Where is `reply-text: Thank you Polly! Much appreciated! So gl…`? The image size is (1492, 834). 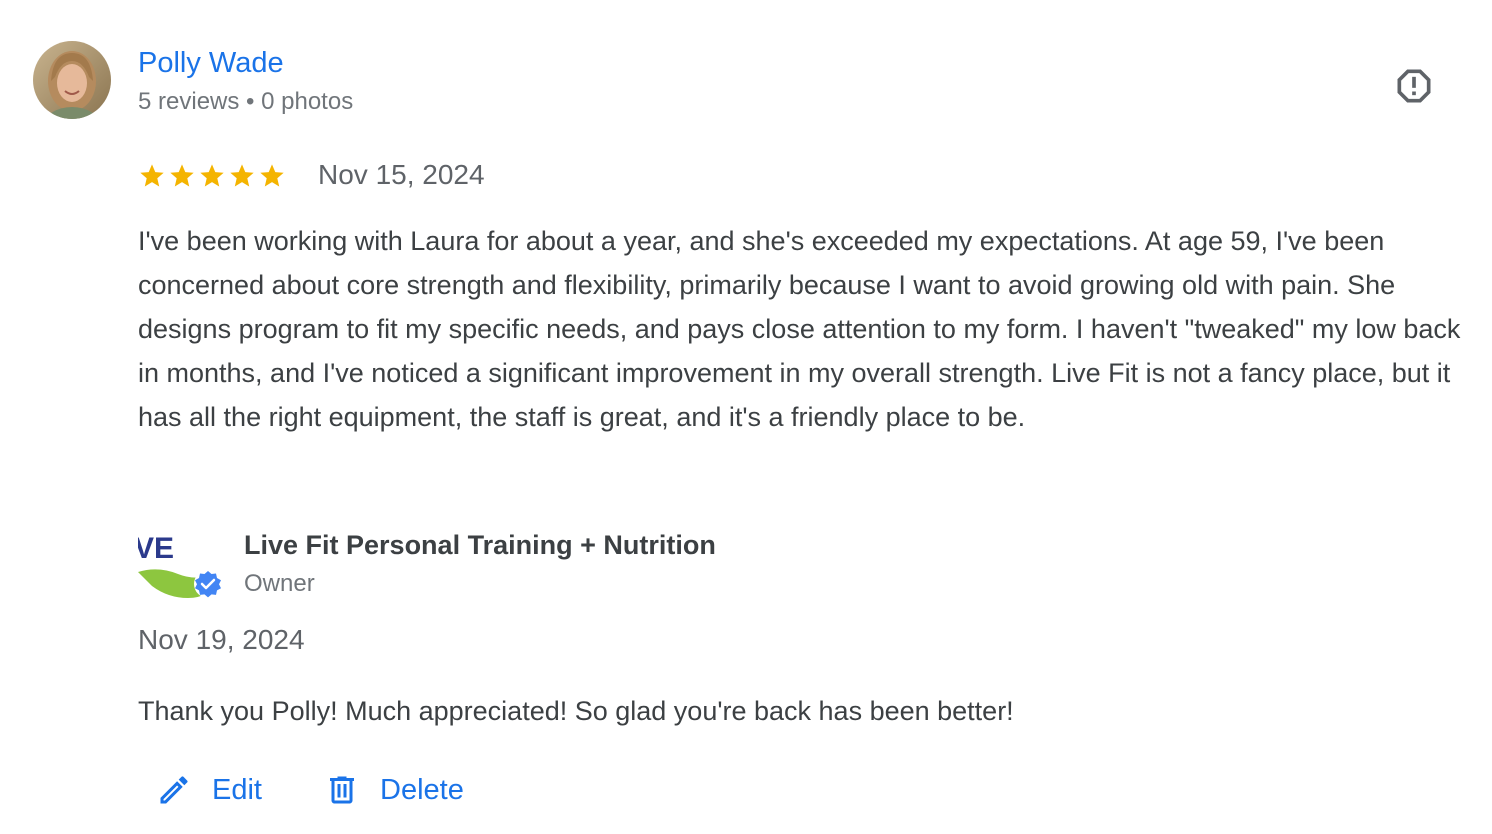 reply-text: Thank you Polly! Much appreciated! So gl… is located at coordinates (576, 711).